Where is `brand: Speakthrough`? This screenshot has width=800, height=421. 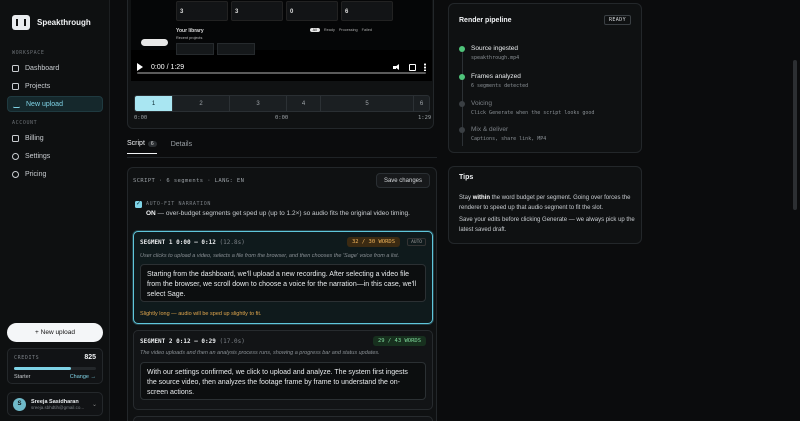 brand: Speakthrough is located at coordinates (51, 22).